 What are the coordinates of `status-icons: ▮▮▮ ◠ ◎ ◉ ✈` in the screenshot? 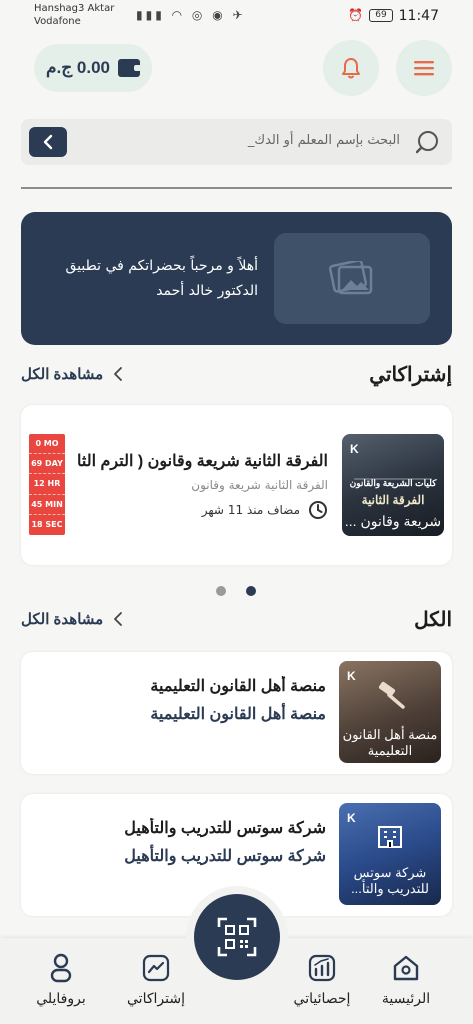 It's located at (191, 15).